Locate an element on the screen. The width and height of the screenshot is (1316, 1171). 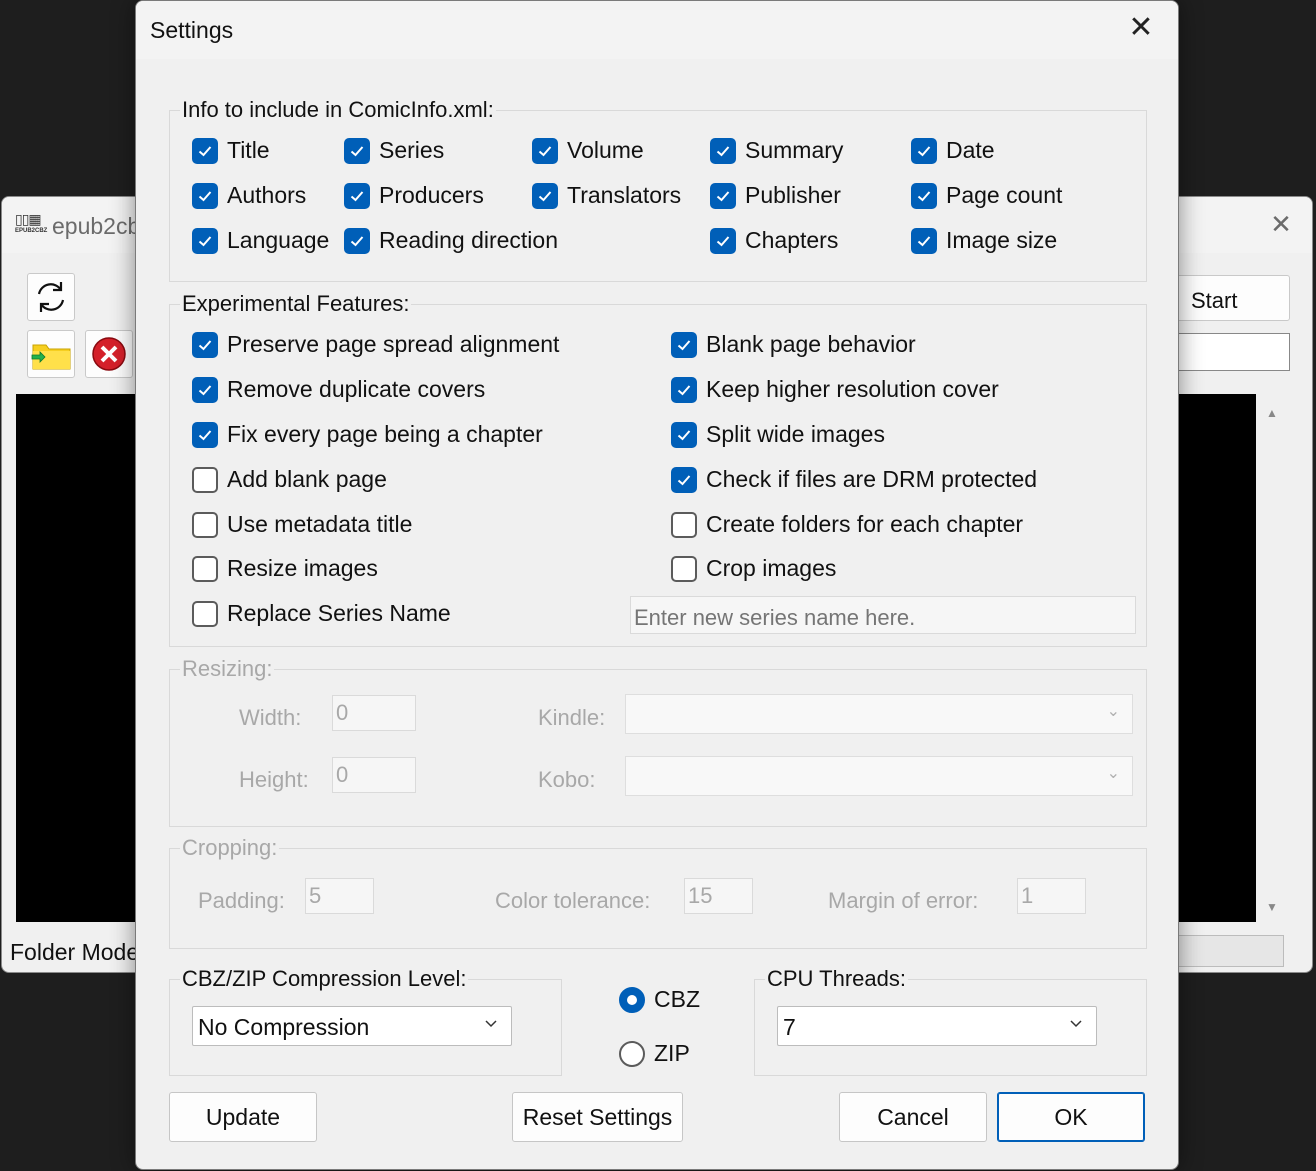
checkbox-remove-duplicate-covers: Remove duplicate covers is located at coordinates (338, 389).